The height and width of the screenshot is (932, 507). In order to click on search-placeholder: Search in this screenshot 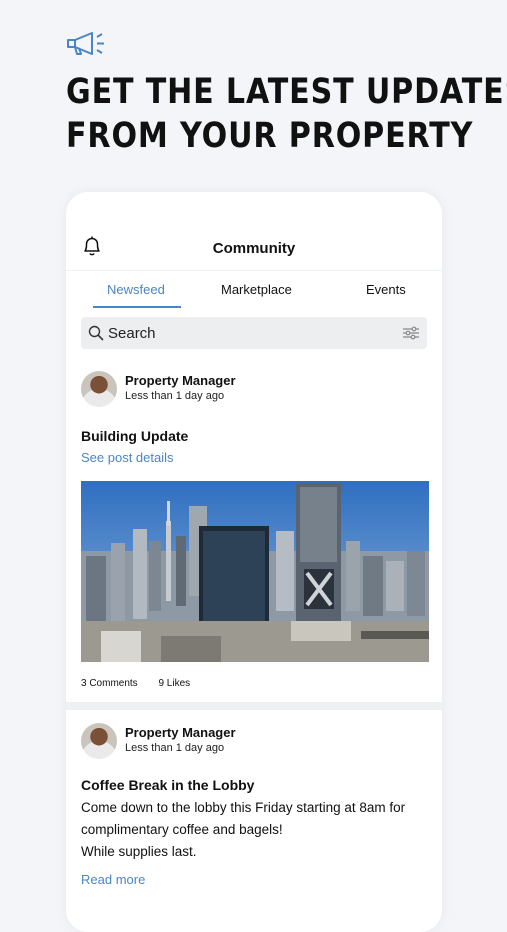, I will do `click(132, 333)`.